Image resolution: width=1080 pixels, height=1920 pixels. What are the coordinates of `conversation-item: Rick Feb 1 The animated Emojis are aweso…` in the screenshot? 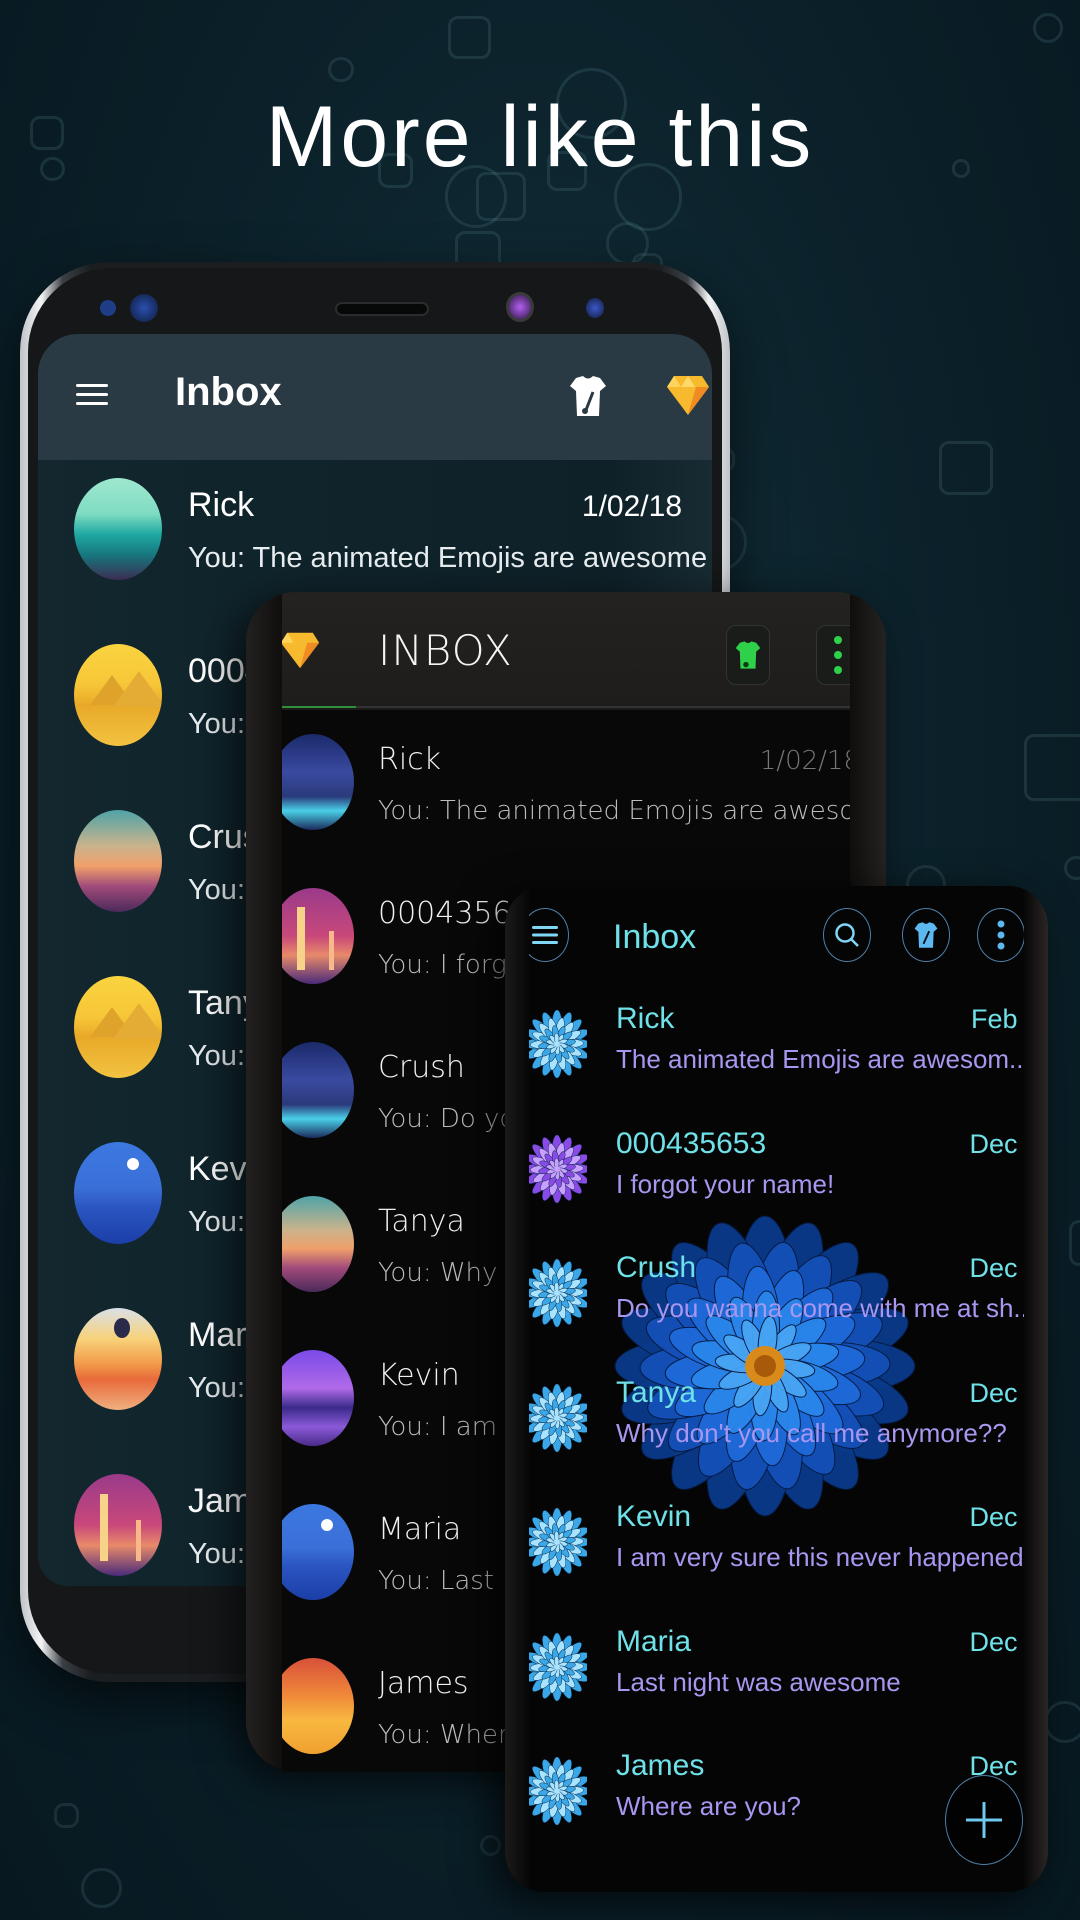 It's located at (776, 1048).